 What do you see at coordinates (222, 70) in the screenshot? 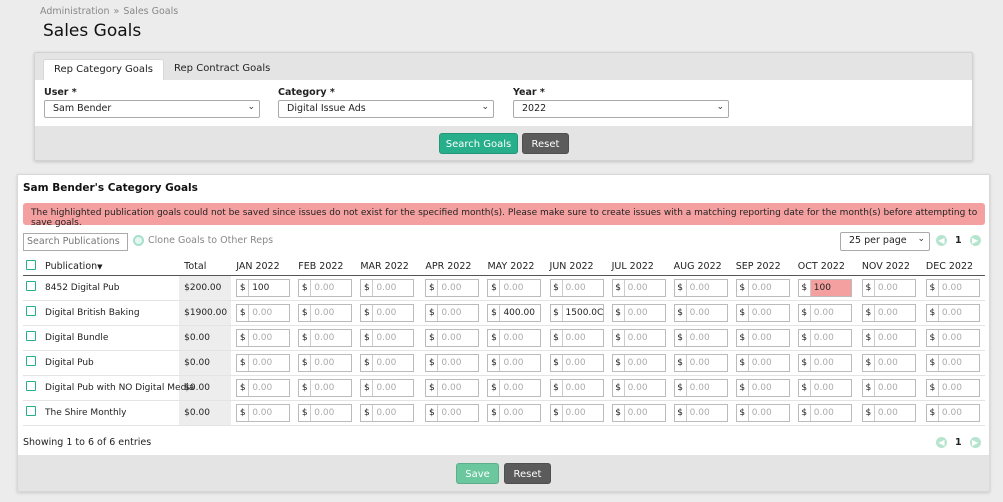
I see `tab-rep-contract-goals: Rep Contract Goals` at bounding box center [222, 70].